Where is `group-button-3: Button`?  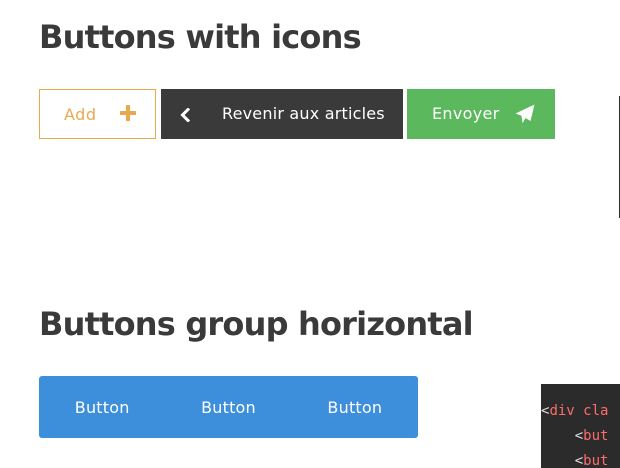
group-button-3: Button is located at coordinates (355, 407).